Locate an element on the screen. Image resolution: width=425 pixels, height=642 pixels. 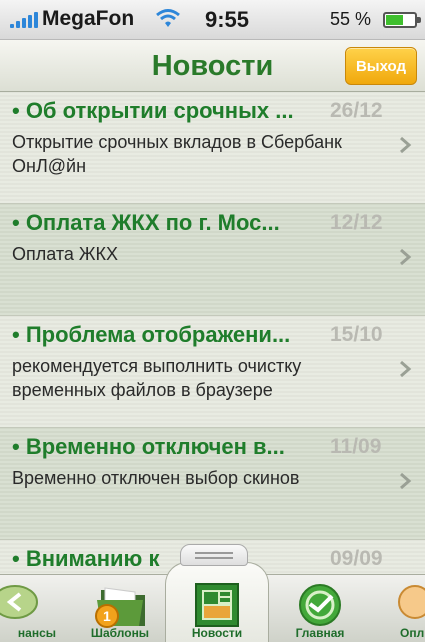
tab-payments: Опл is located at coordinates (402, 611).